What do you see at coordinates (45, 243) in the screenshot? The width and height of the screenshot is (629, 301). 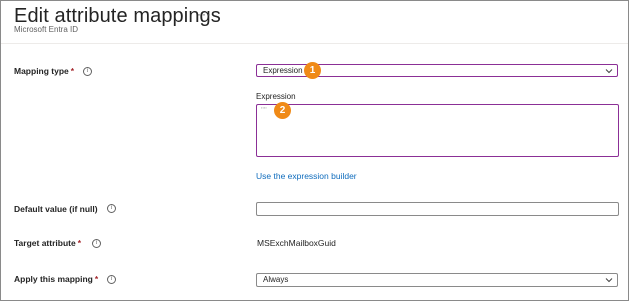 I see `target-attribute-label-text: Target attribute` at bounding box center [45, 243].